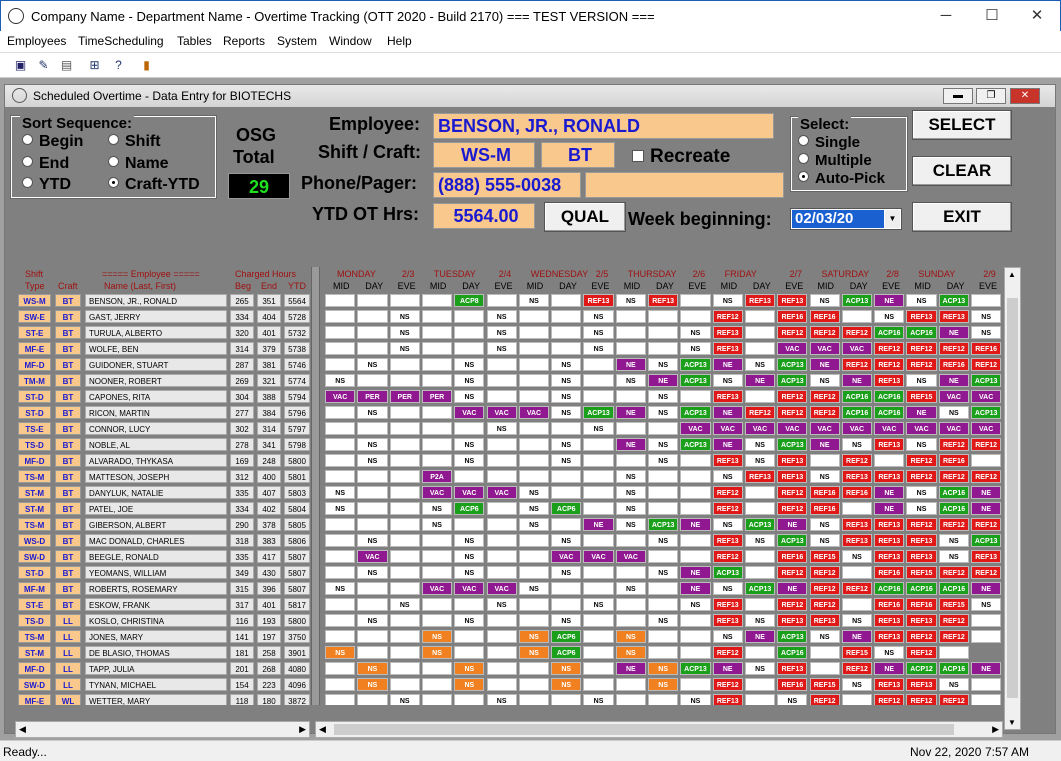  Describe the element at coordinates (484, 155) in the screenshot. I see `shift-field: WS-M` at that location.